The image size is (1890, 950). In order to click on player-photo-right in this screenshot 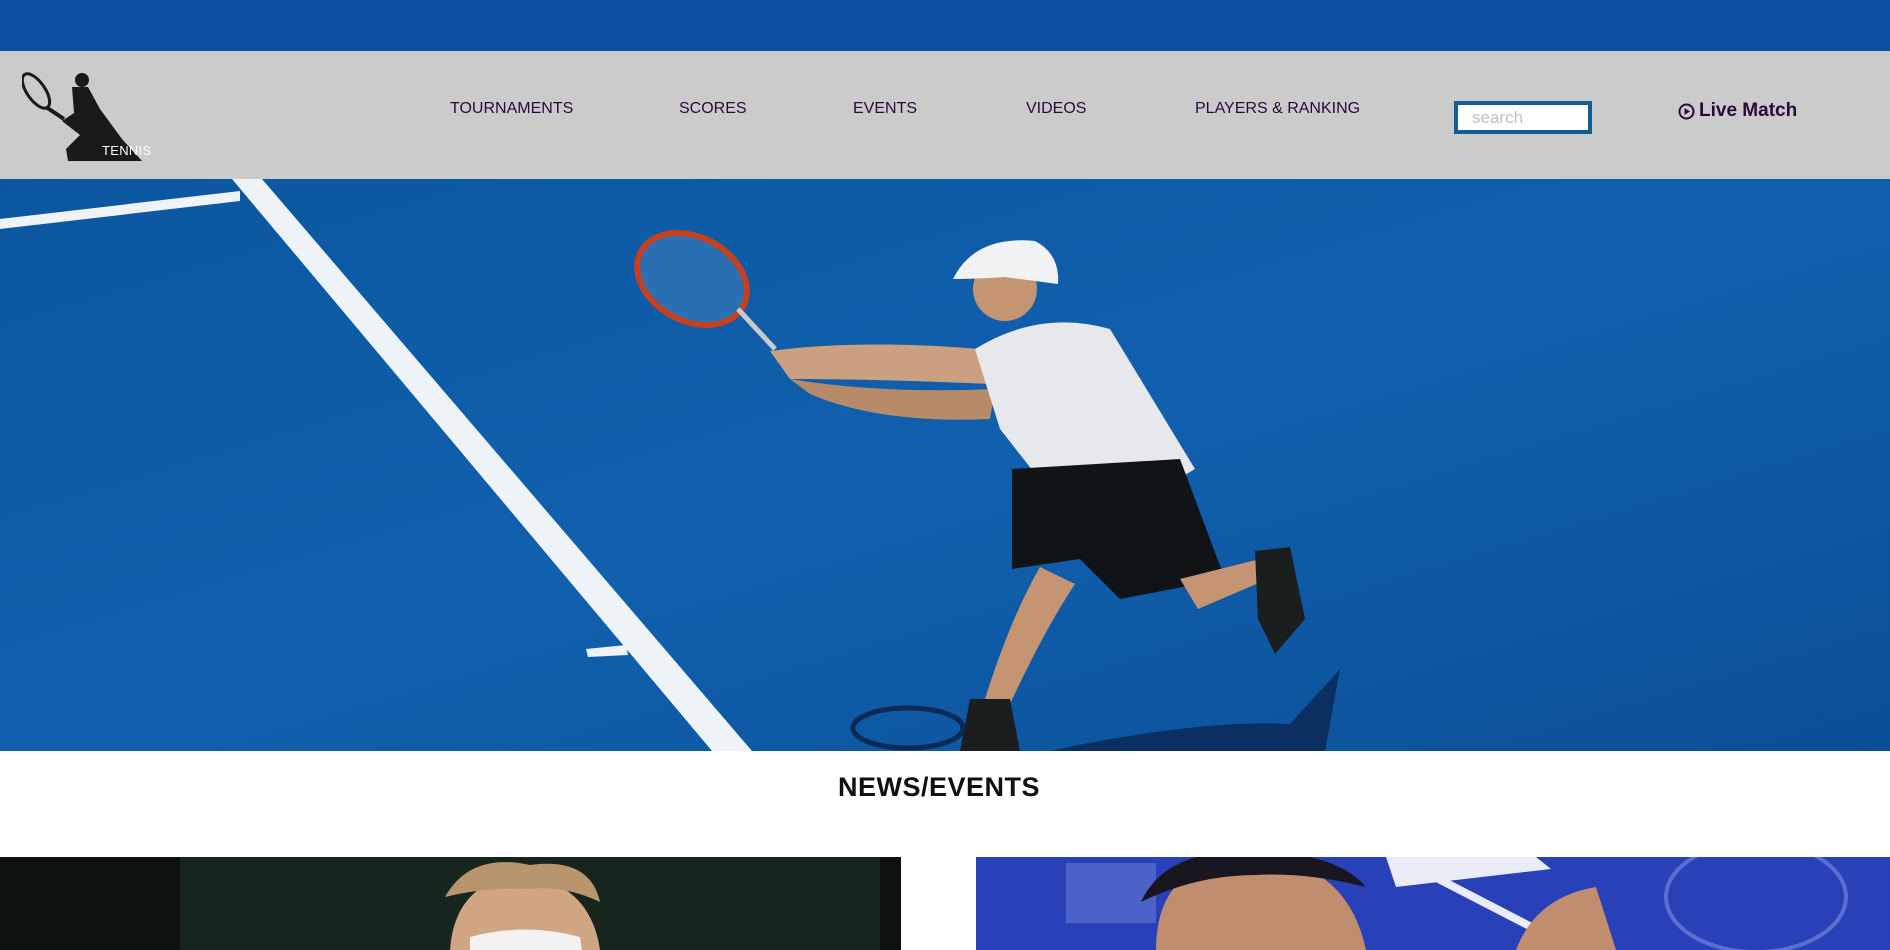, I will do `click(1433, 903)`.